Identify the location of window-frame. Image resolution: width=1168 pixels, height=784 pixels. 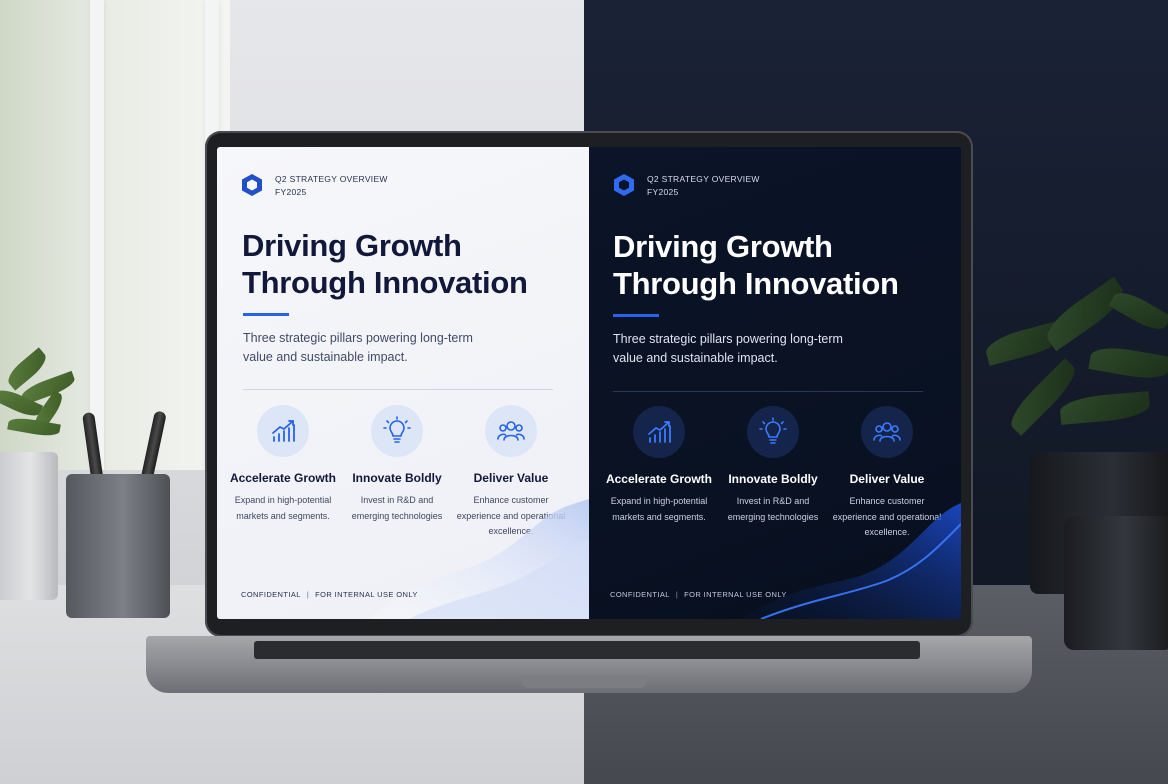
(97, 235).